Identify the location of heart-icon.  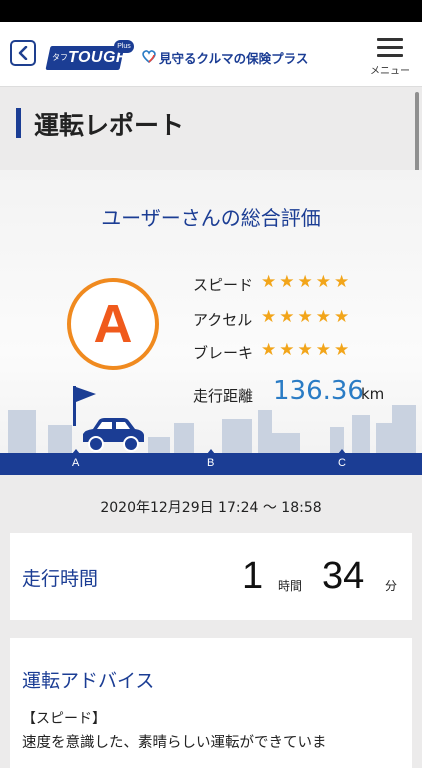
(149, 57).